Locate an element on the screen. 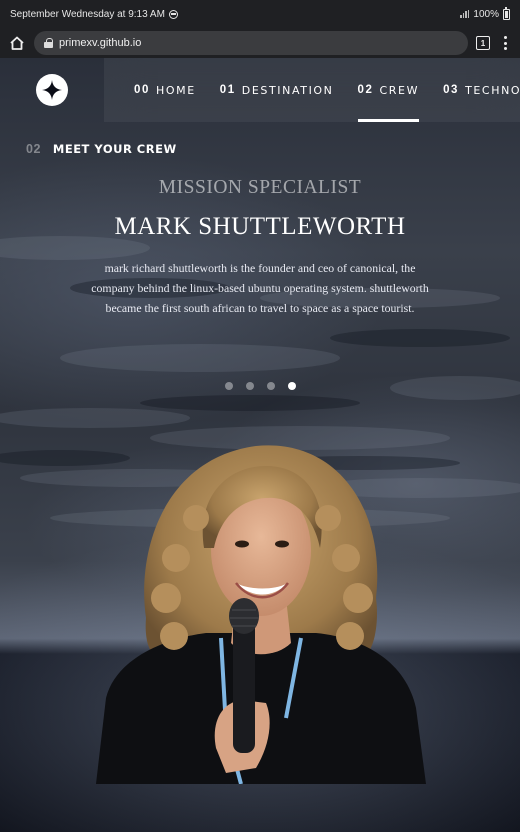 This screenshot has height=832, width=520. address-bar: primexv.github.io is located at coordinates (251, 43).